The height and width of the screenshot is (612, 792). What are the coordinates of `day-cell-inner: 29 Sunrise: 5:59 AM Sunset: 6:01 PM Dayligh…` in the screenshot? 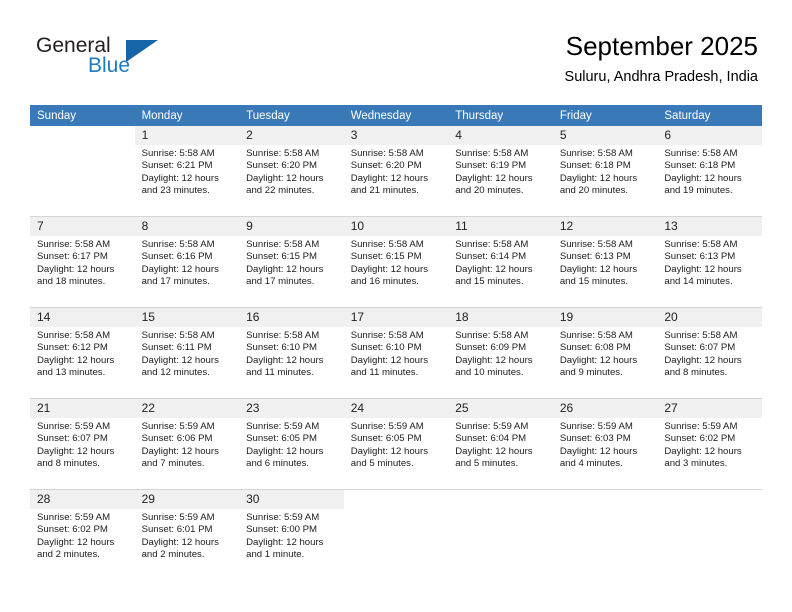 It's located at (187, 535).